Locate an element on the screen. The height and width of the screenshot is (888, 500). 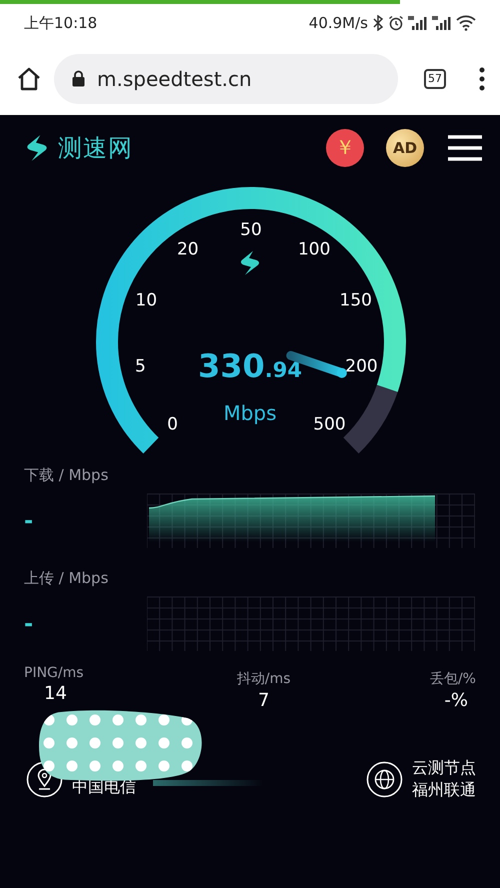
scale-label: 500 is located at coordinates (329, 424).